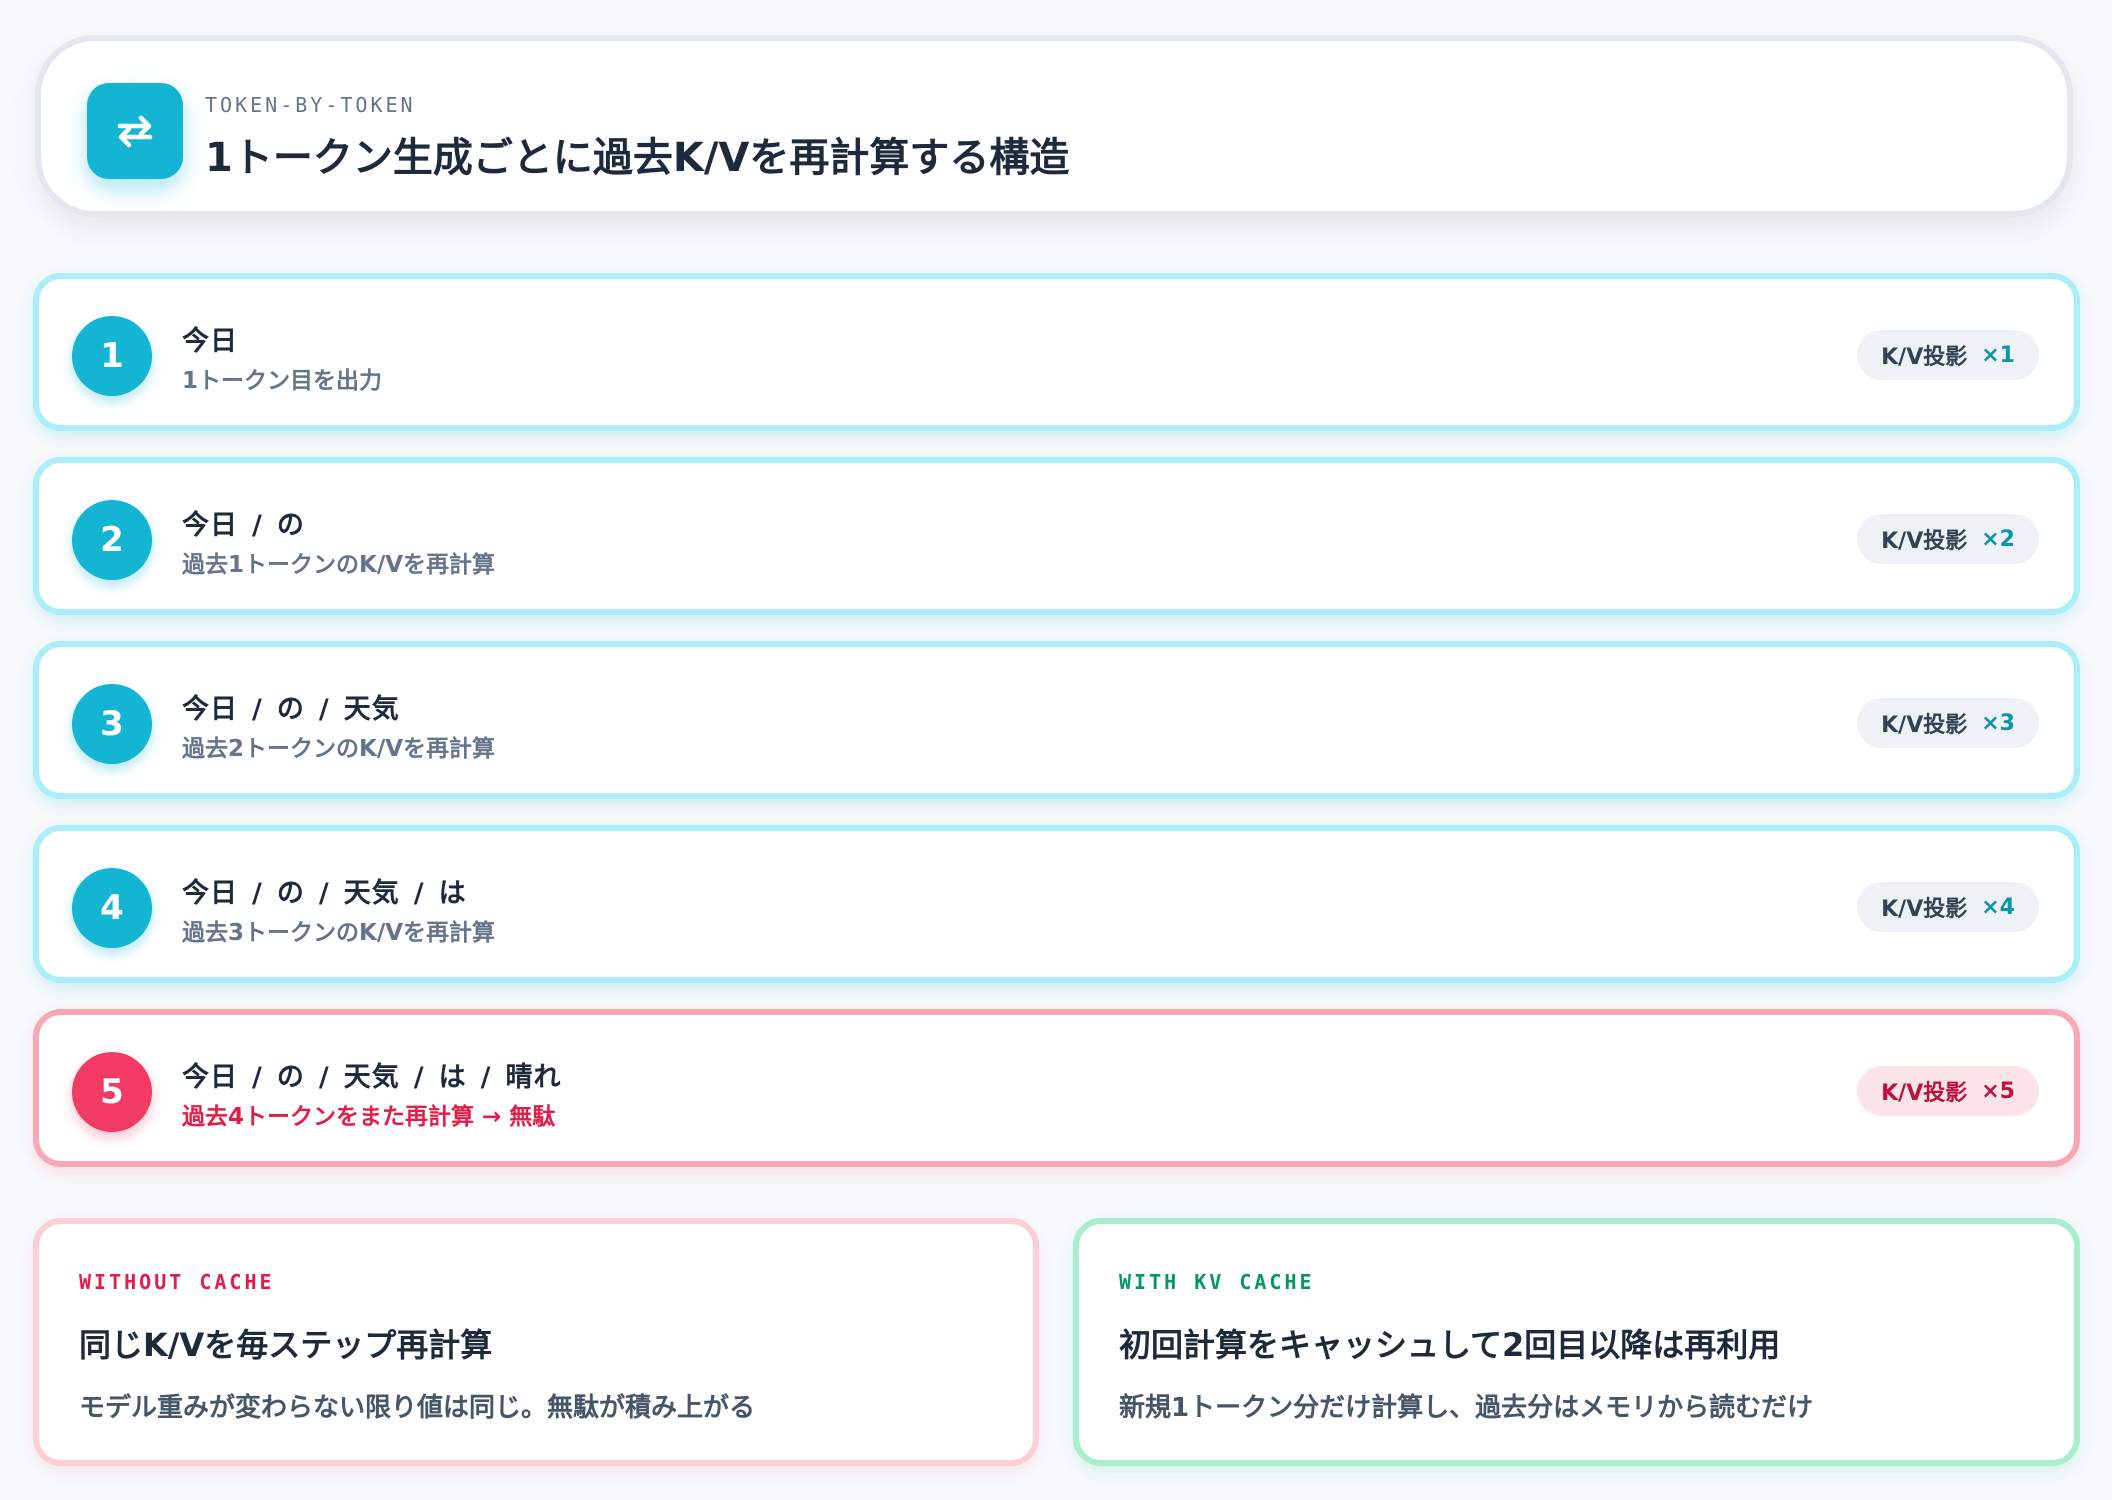  Describe the element at coordinates (112, 724) in the screenshot. I see `step-number-badge: 3` at that location.